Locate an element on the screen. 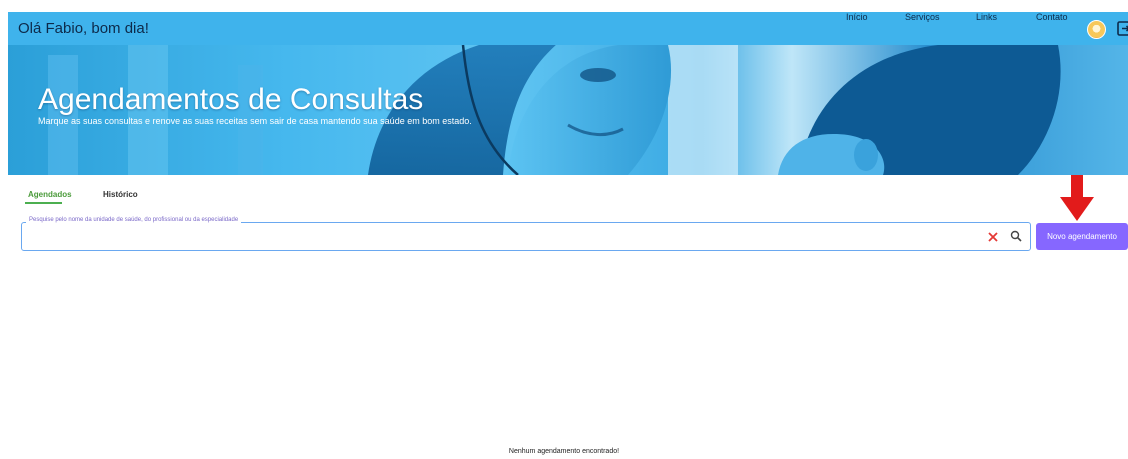 The width and height of the screenshot is (1128, 459). search-field is located at coordinates (526, 236).